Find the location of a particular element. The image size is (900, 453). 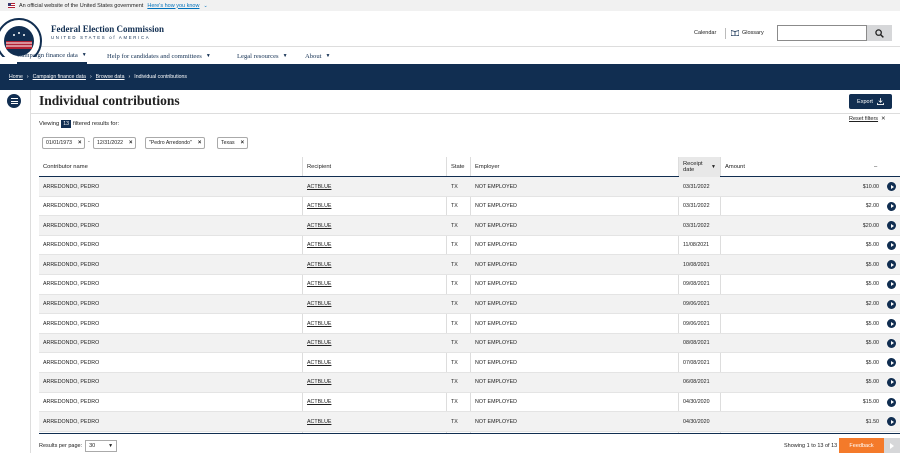

breadcrumb-campaign-finance: Campaign finance data is located at coordinates (59, 77).